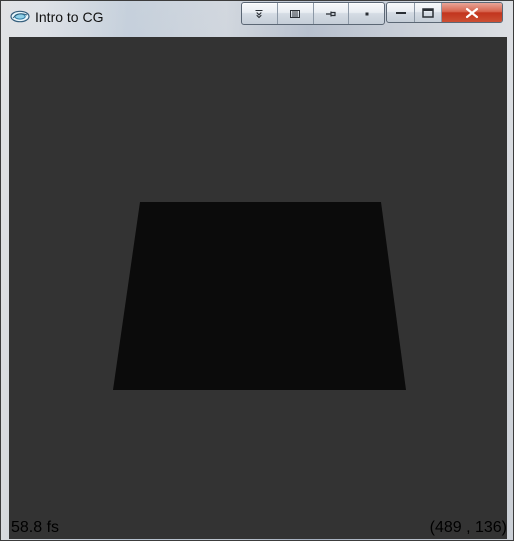 This screenshot has width=514, height=541. I want to click on pin-icon, so click(330, 13).